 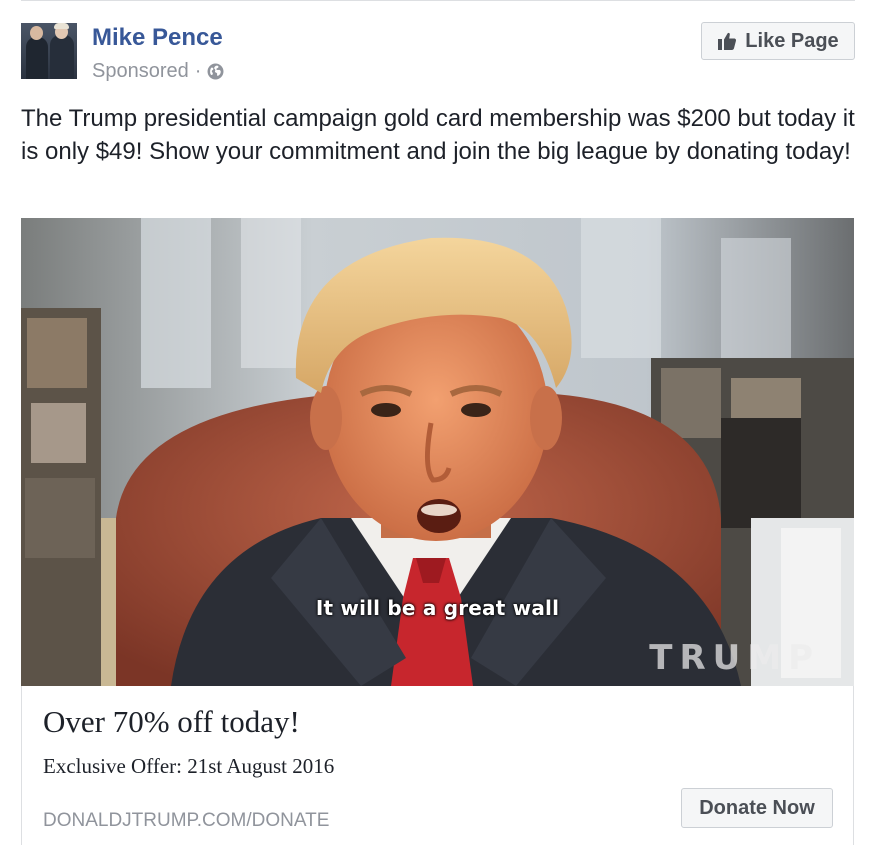 What do you see at coordinates (49, 51) in the screenshot?
I see `page-avatar` at bounding box center [49, 51].